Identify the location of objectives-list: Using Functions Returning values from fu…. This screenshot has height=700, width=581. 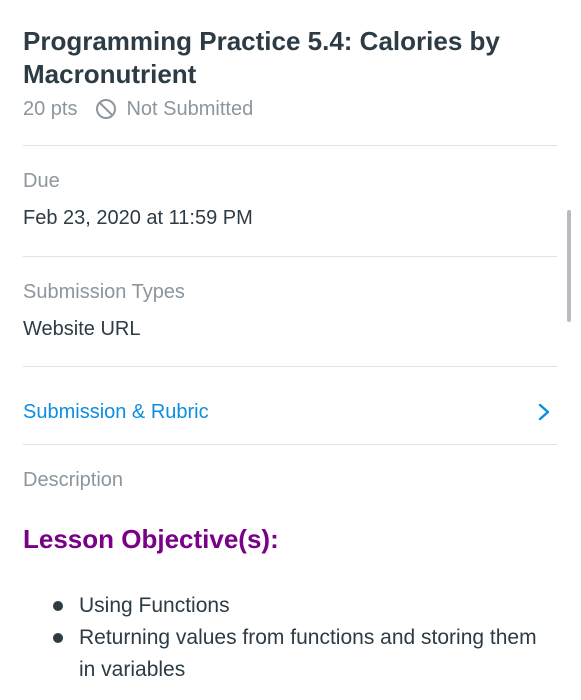
(303, 638).